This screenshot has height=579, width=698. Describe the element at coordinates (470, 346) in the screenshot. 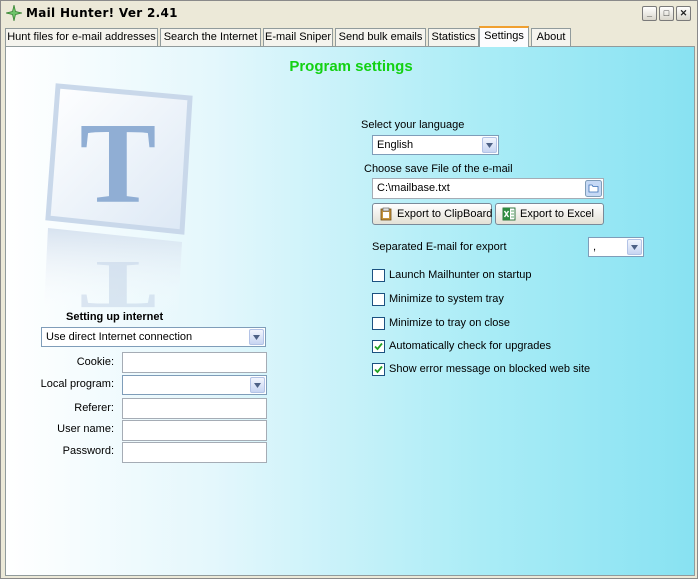

I see `option-label: Automatically check for upgrades` at that location.